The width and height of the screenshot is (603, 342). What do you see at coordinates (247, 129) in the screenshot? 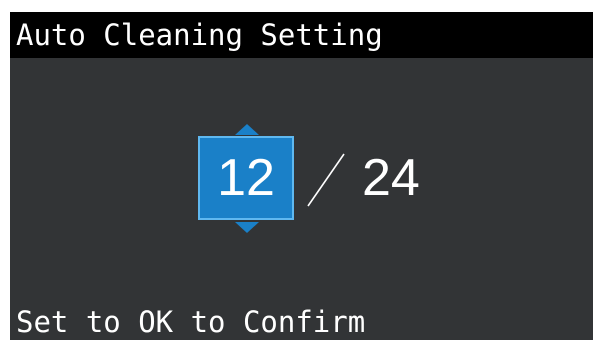
I see `up-arrow-icon` at bounding box center [247, 129].